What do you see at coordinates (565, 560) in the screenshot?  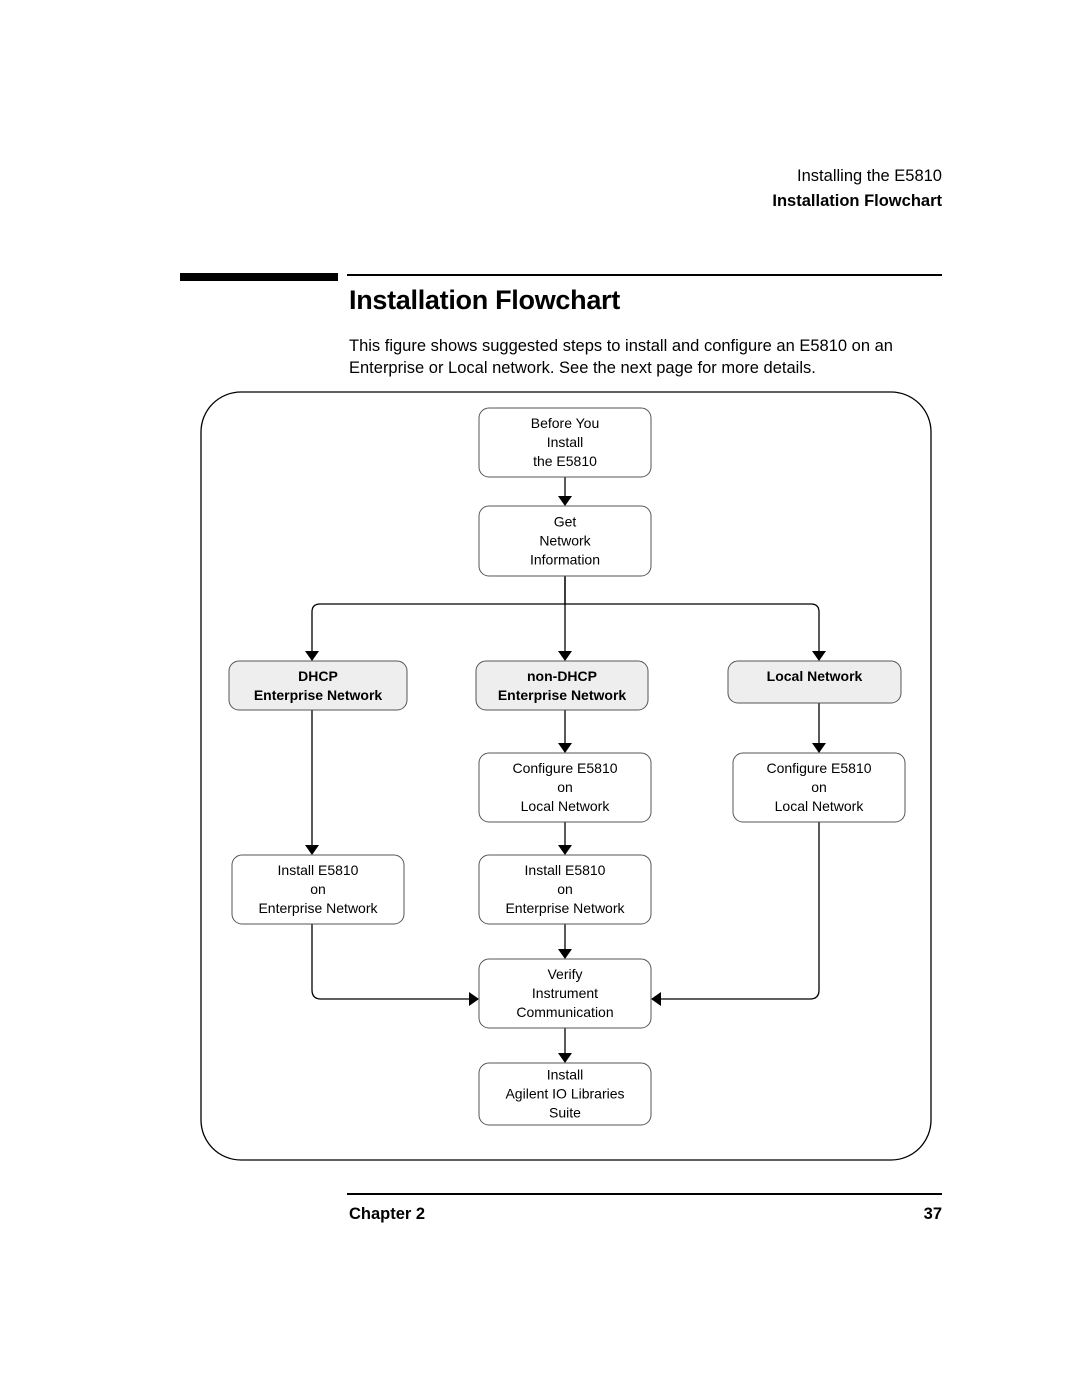 I see `flow-node-label: Information` at bounding box center [565, 560].